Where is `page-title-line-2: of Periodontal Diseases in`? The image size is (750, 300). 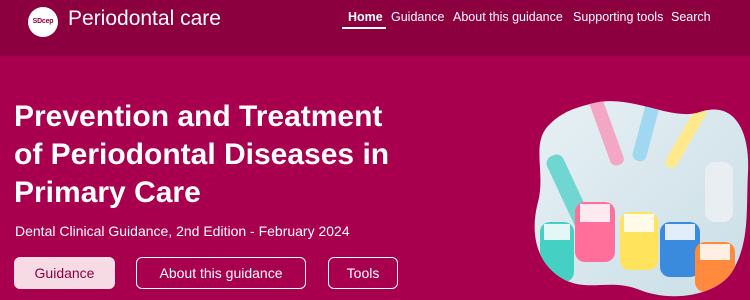
page-title-line-2: of Periodontal Diseases in is located at coordinates (202, 154).